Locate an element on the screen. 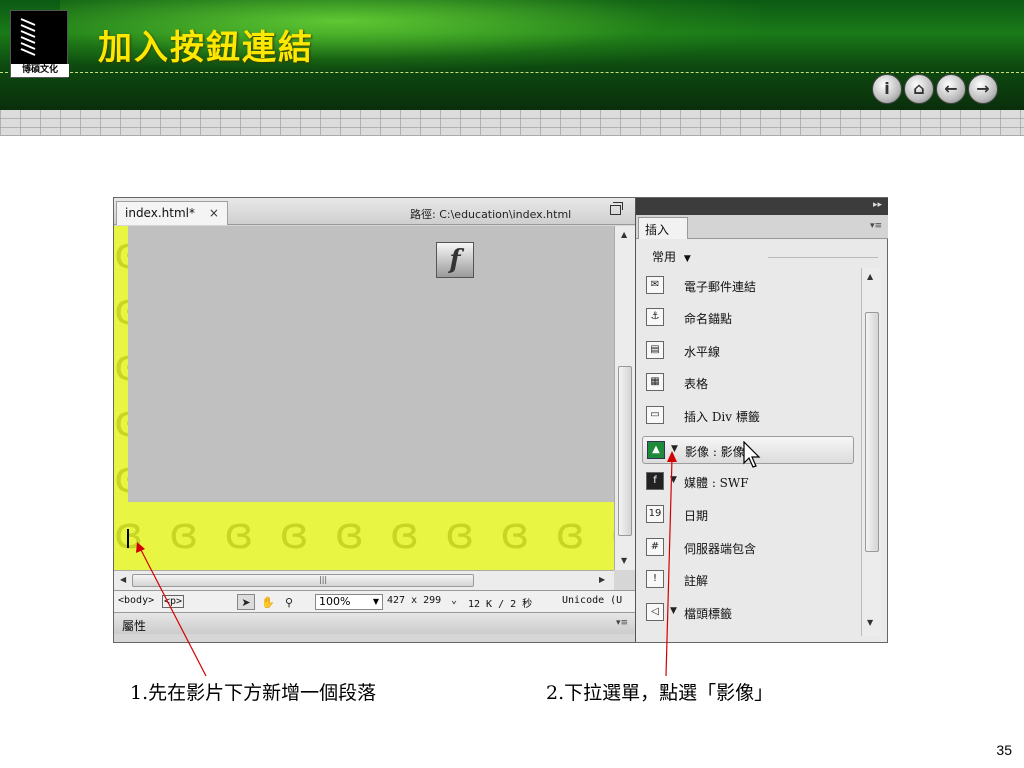  zoom-tool-icon: ⚲ is located at coordinates (289, 602).